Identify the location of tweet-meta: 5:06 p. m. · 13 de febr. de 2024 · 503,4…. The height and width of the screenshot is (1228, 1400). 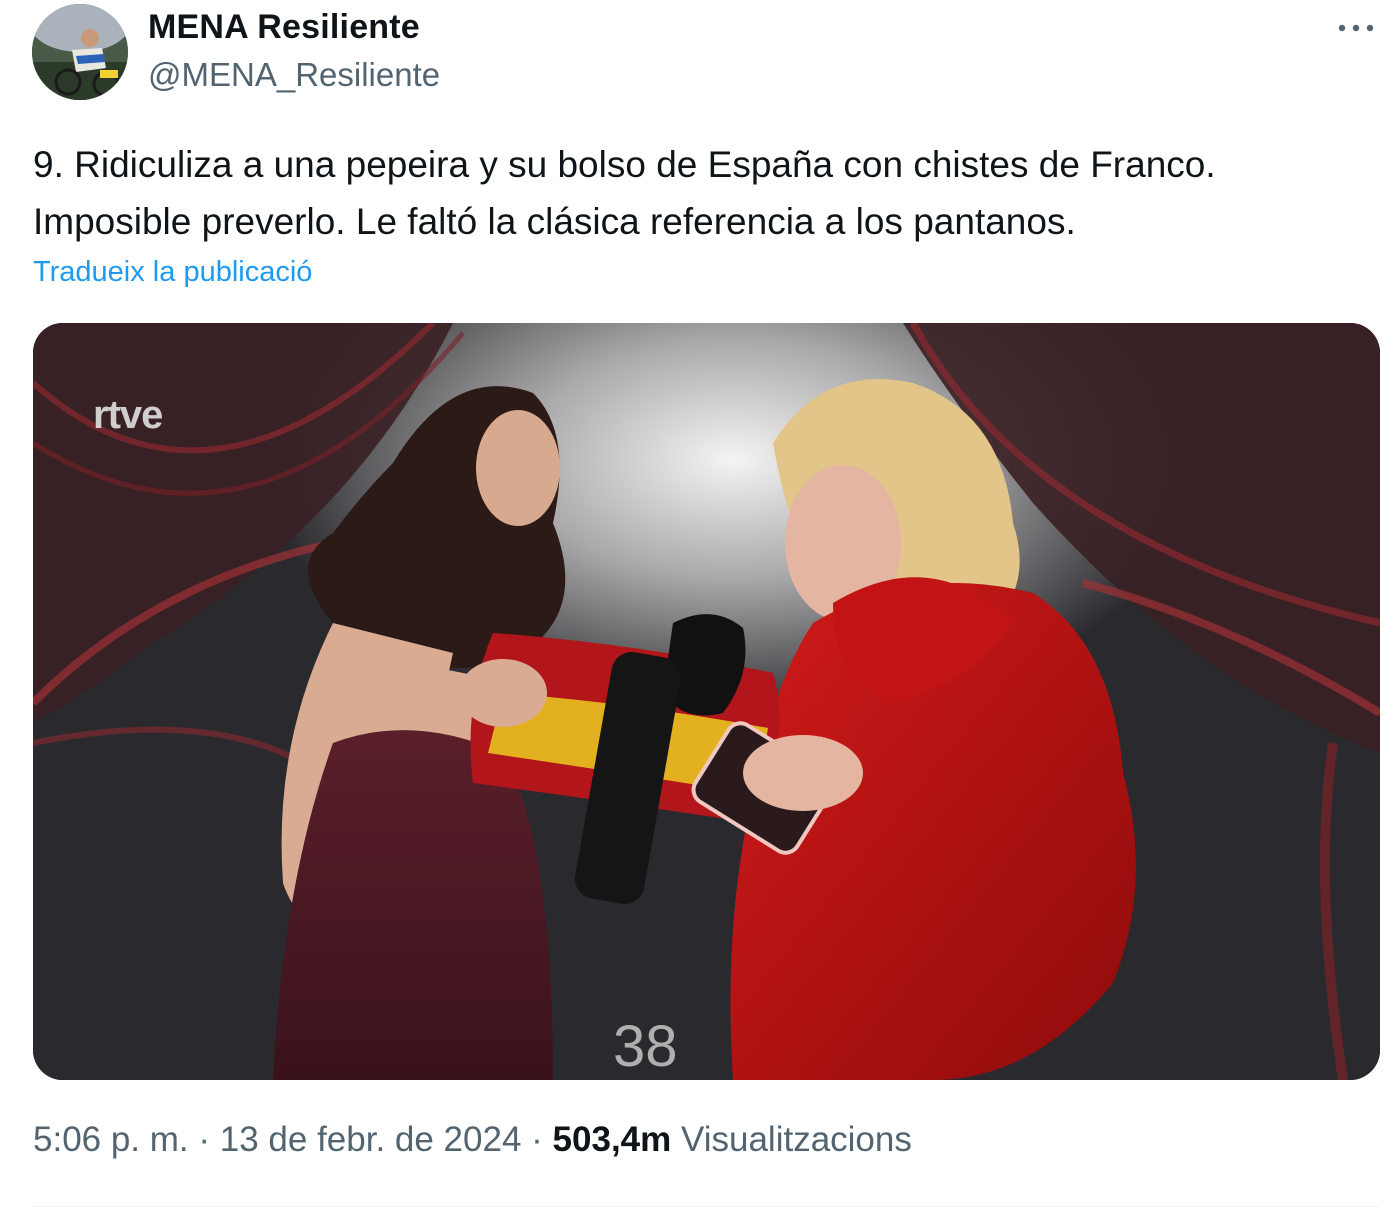
(472, 1140).